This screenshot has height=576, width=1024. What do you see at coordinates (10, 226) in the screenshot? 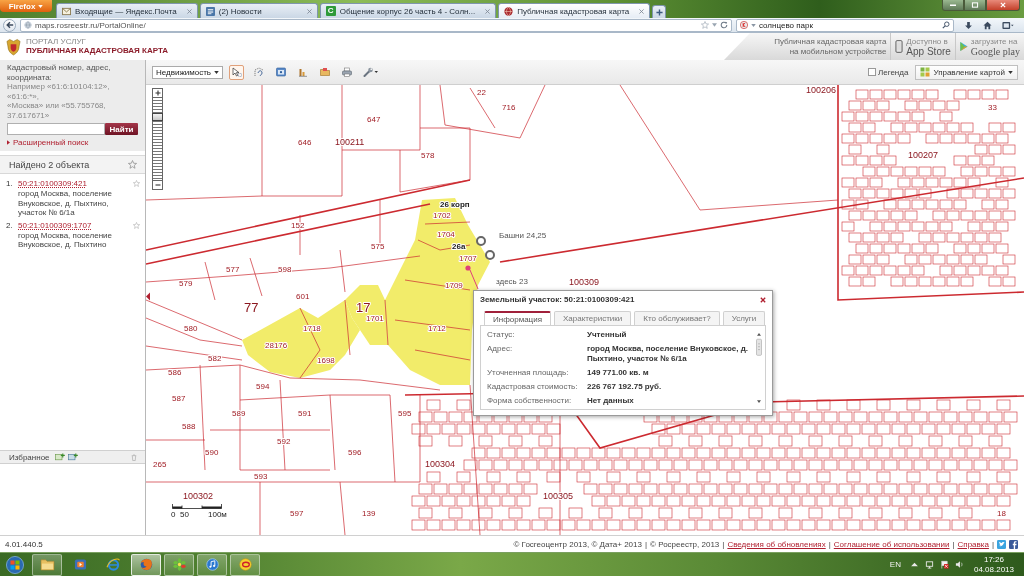
I see `result-number: 2.` at bounding box center [10, 226].